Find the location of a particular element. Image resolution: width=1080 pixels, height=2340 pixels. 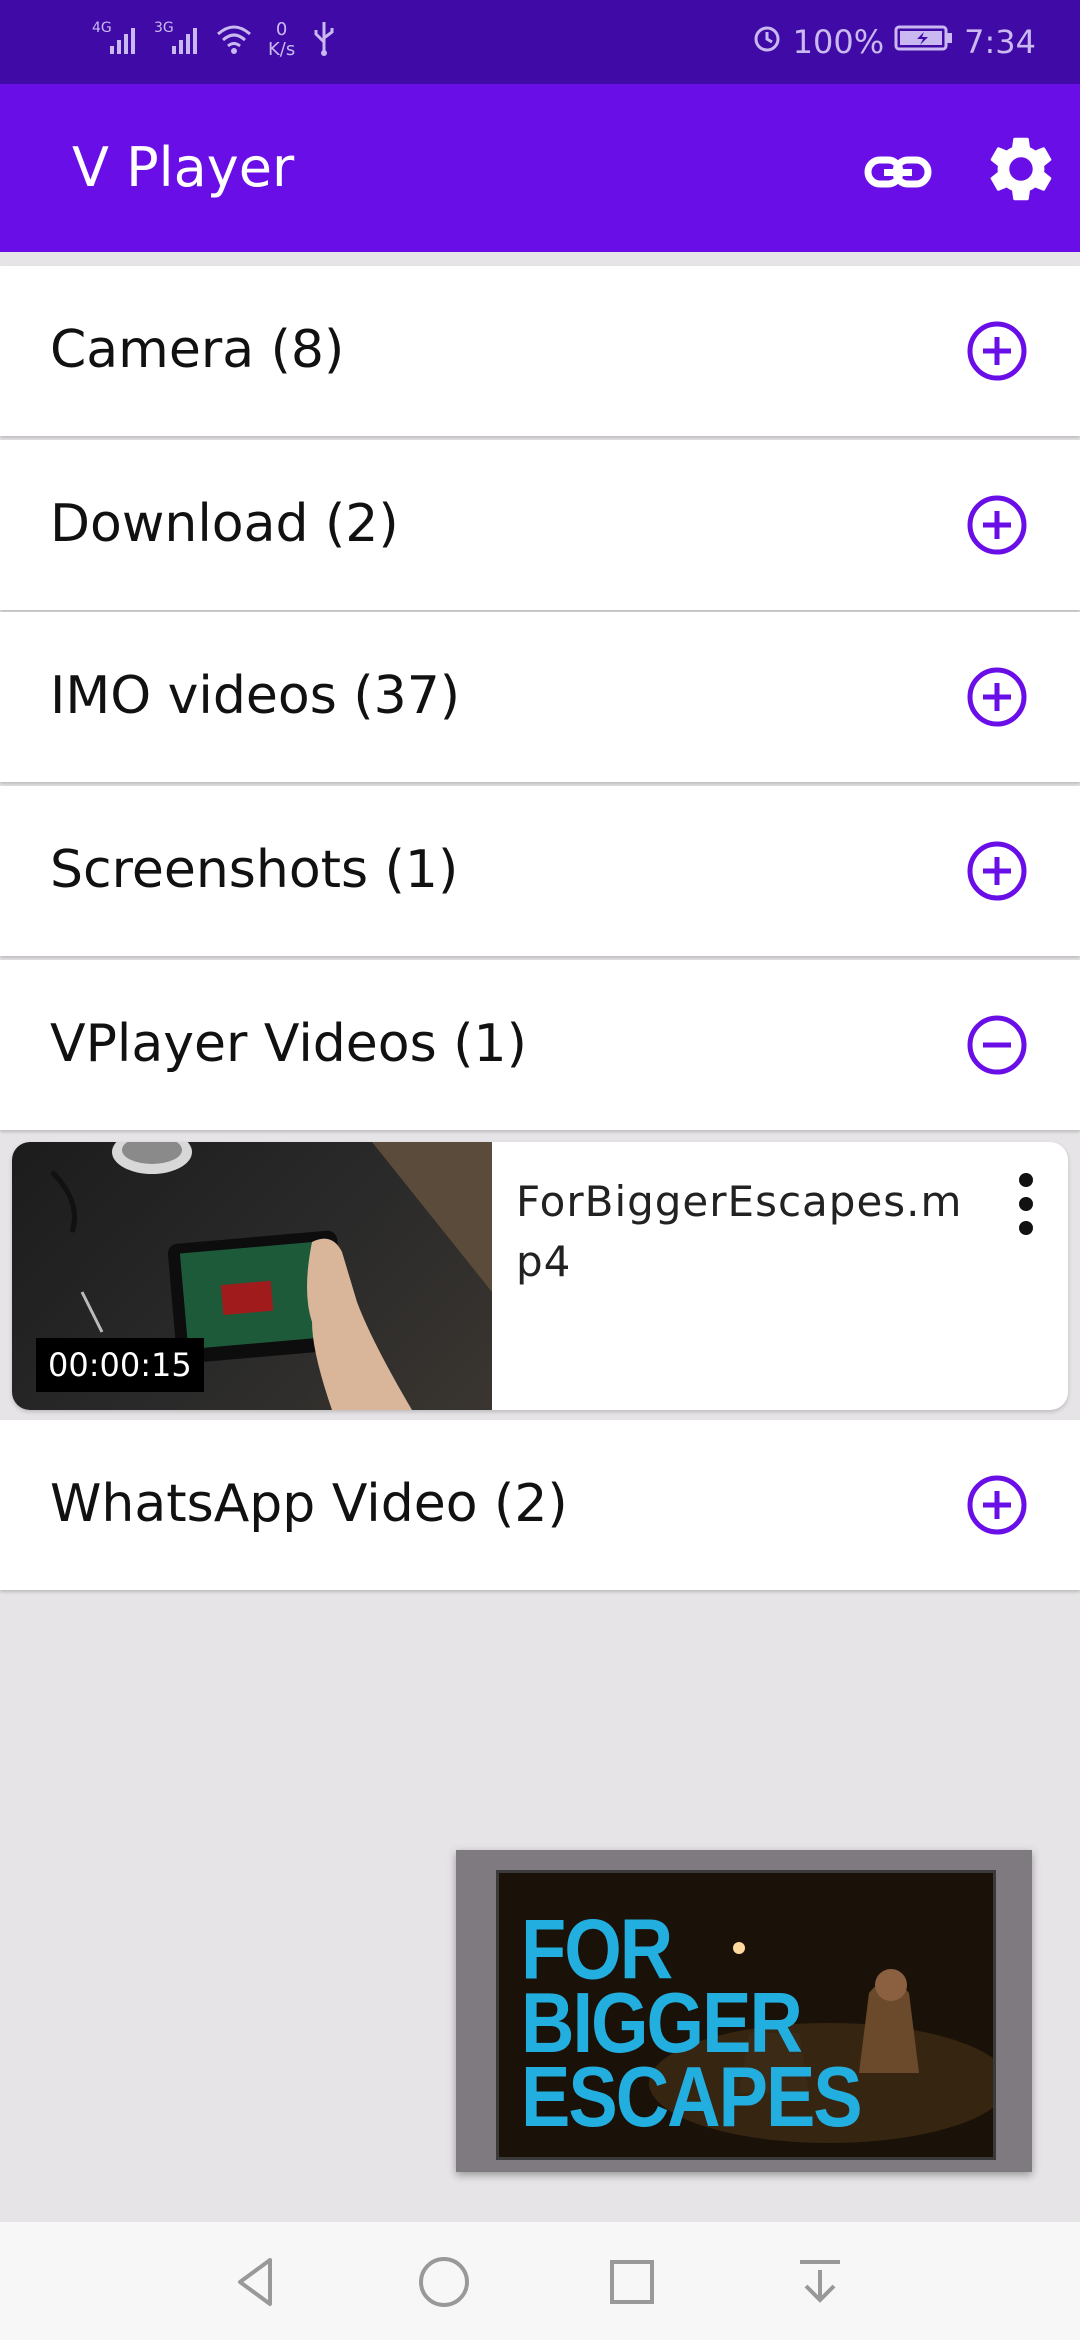

folder-label: WhatsApp Video (2) is located at coordinates (309, 1504).